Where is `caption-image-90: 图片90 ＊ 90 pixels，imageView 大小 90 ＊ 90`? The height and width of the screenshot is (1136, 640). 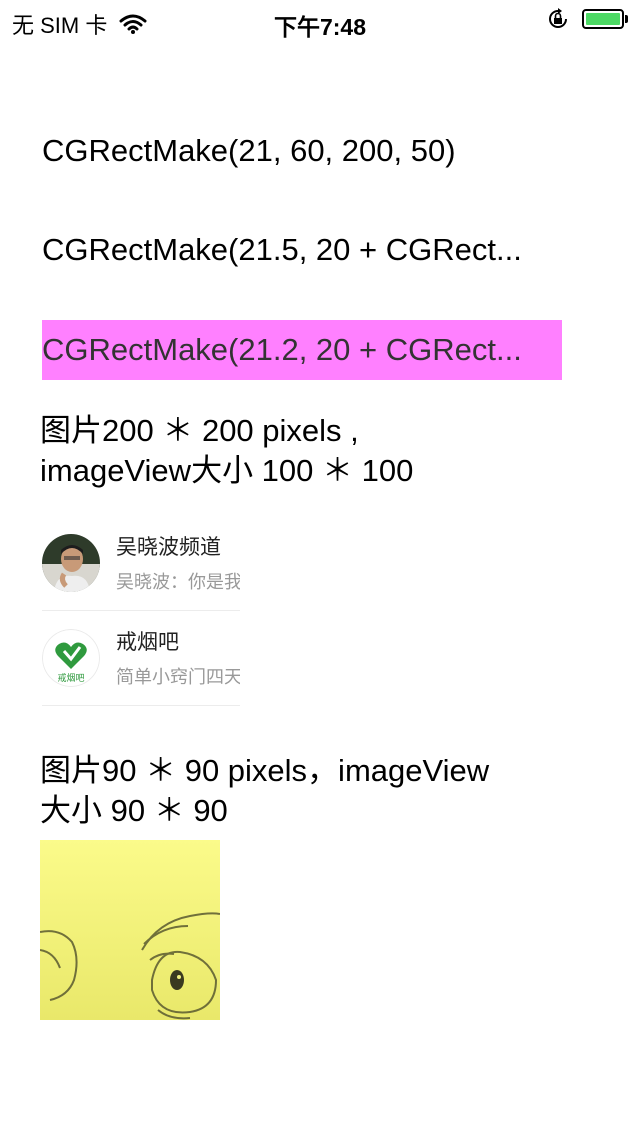 caption-image-90: 图片90 ＊ 90 pixels，imageView 大小 90 ＊ 90 is located at coordinates (320, 791).